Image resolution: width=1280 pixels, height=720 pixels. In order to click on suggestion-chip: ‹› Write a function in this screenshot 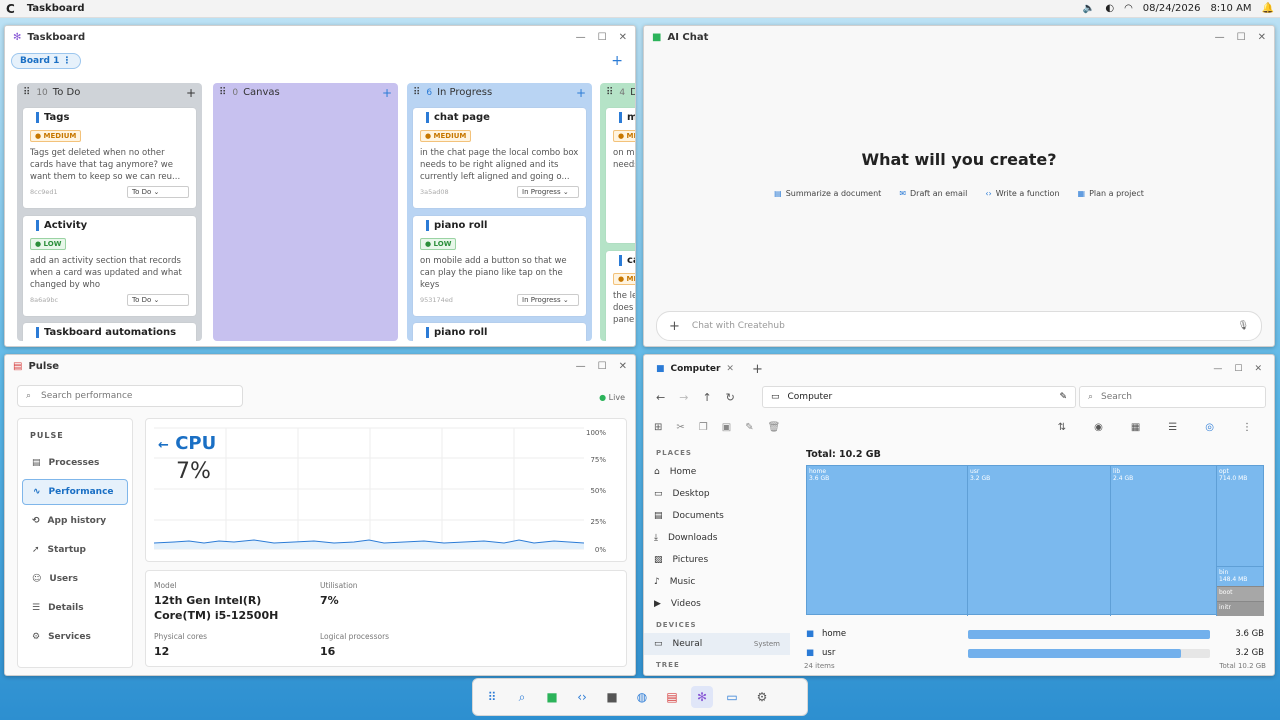, I will do `click(1022, 193)`.